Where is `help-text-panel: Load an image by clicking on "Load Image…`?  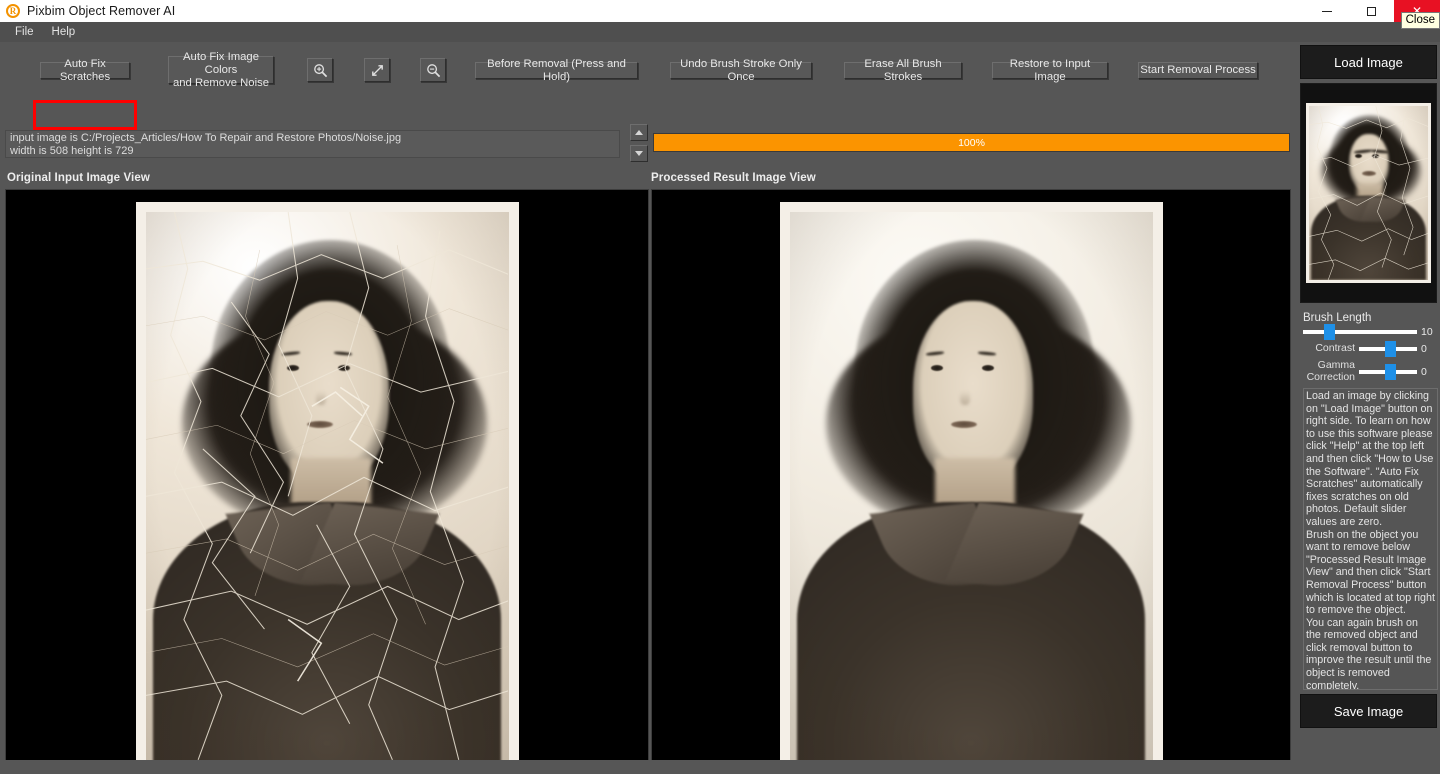
help-text-panel: Load an image by clicking on "Load Image… is located at coordinates (1370, 539).